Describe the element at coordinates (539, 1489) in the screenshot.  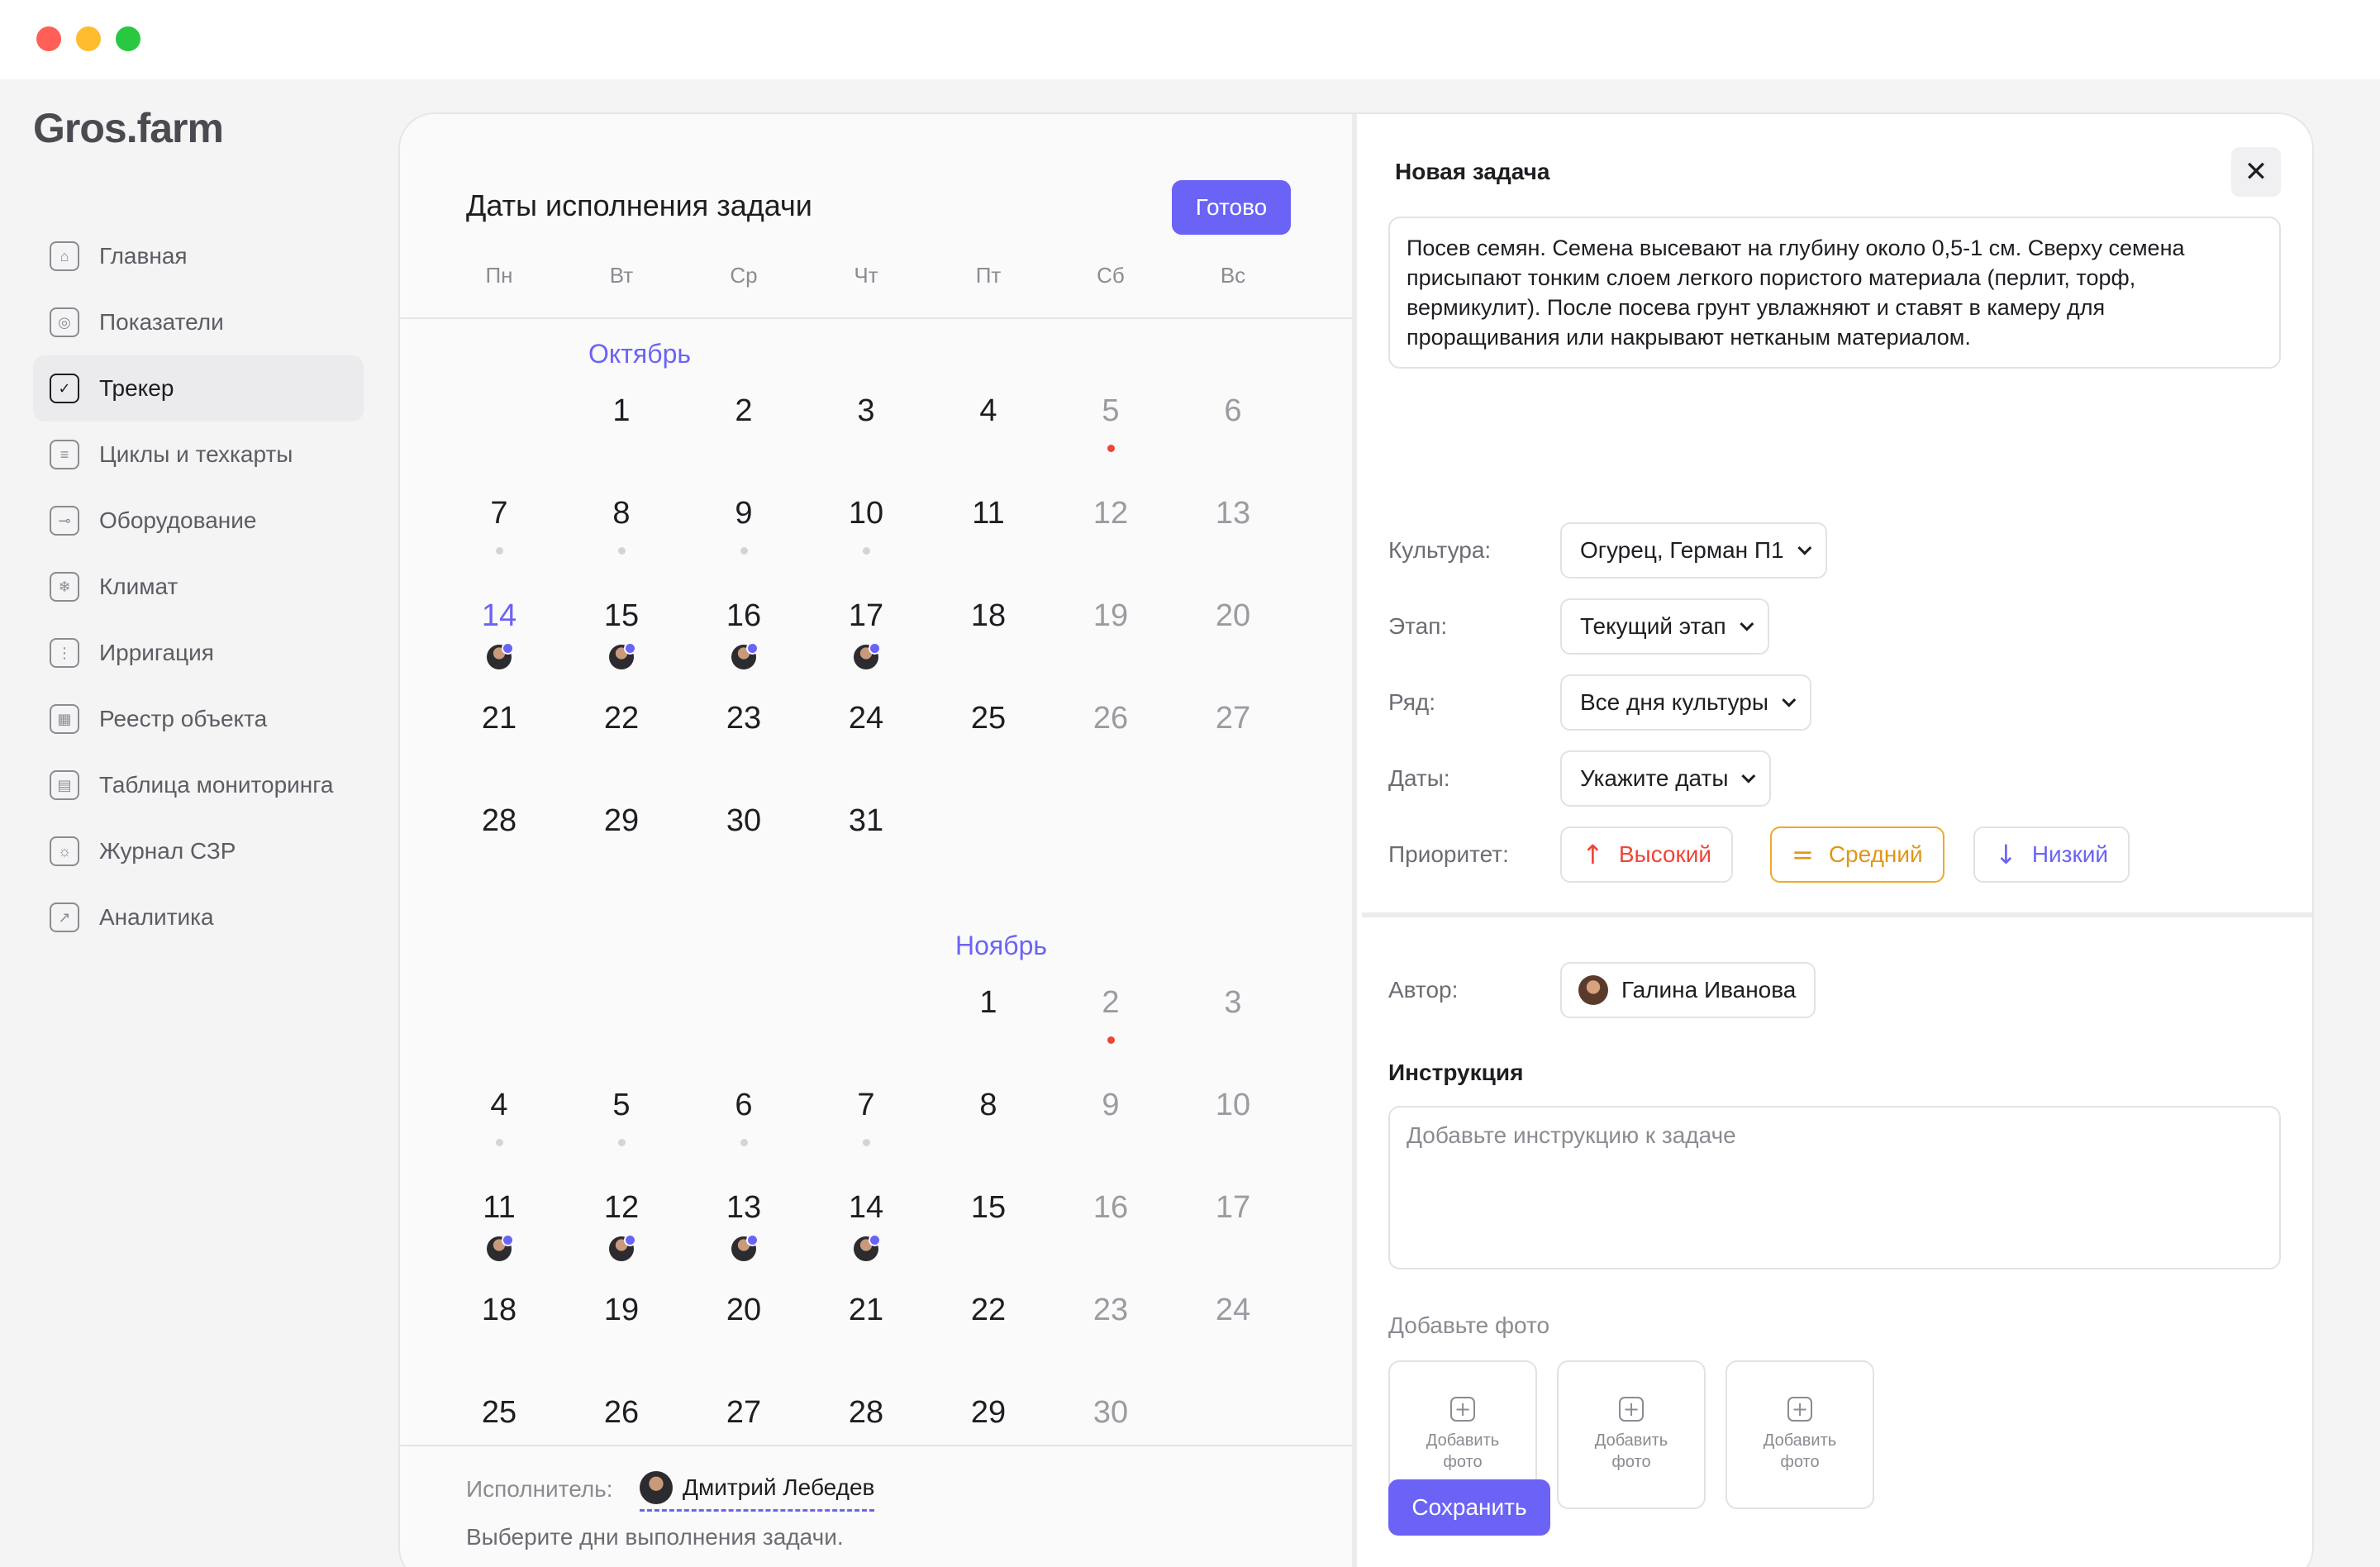
I see `executor-label: Исполнитель:` at that location.